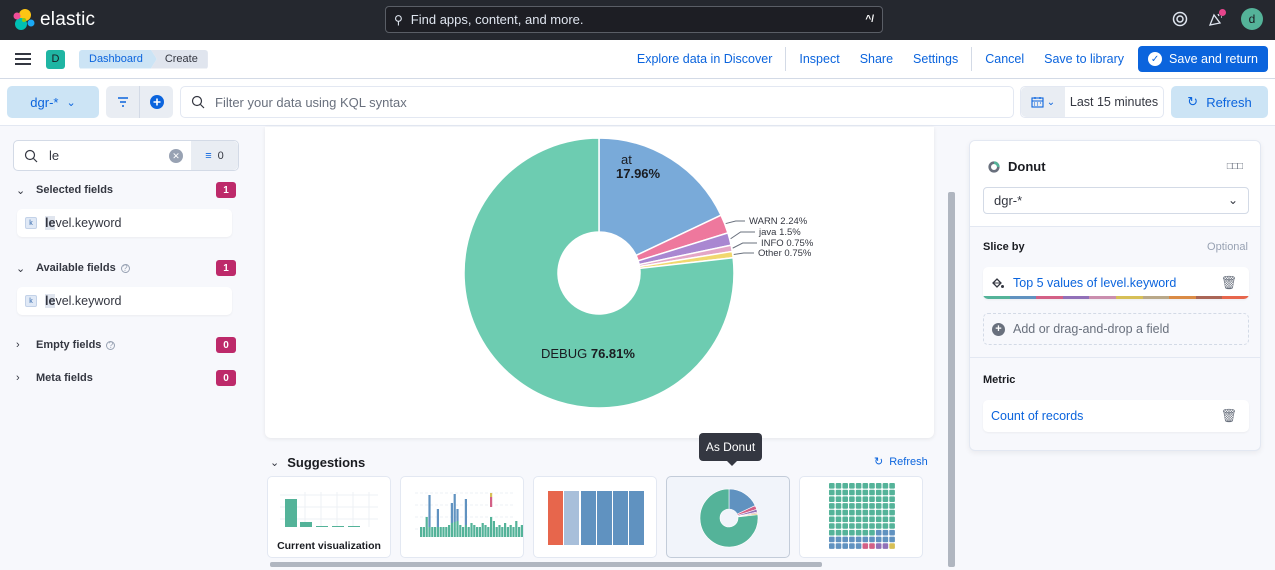  Describe the element at coordinates (126, 378) in the screenshot. I see `section-meta-fields: › Meta fields 0` at that location.